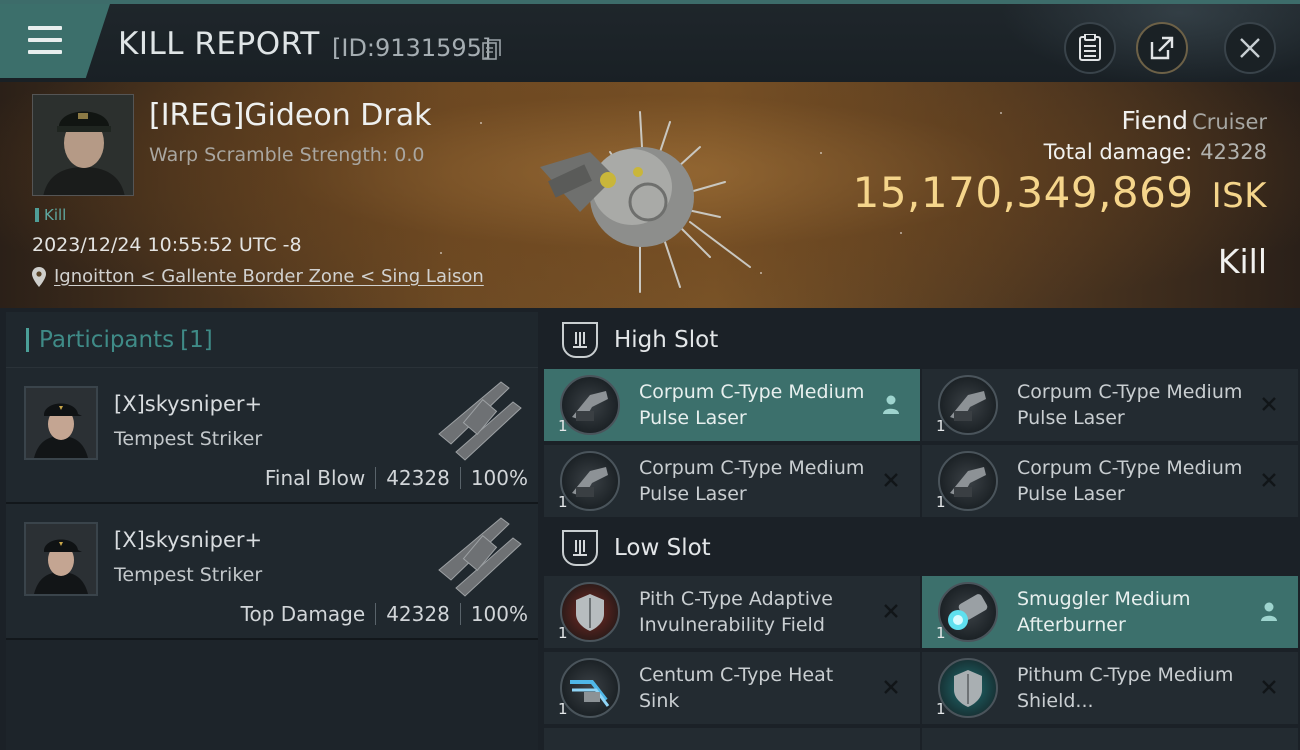 This screenshot has width=1300, height=750. Describe the element at coordinates (196, 339) in the screenshot. I see `participants-count: [1]` at that location.